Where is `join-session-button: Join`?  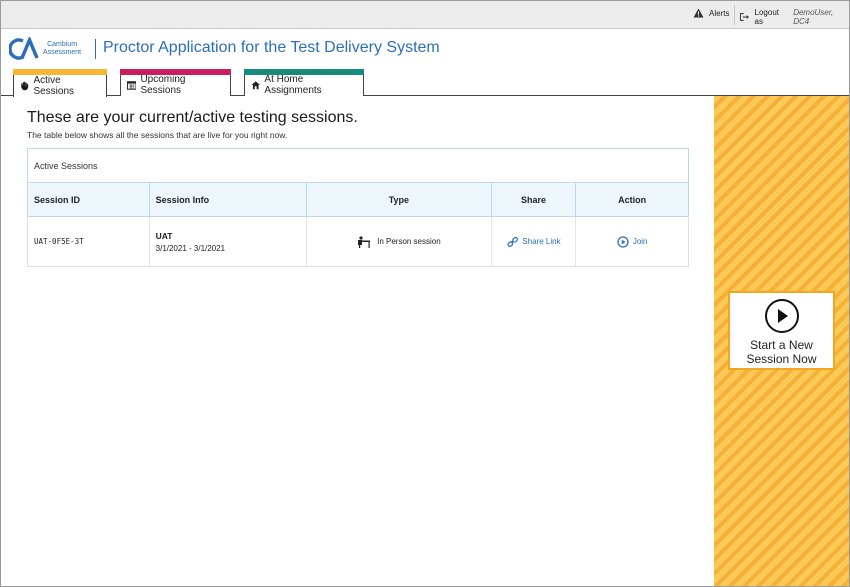 join-session-button: Join is located at coordinates (632, 241).